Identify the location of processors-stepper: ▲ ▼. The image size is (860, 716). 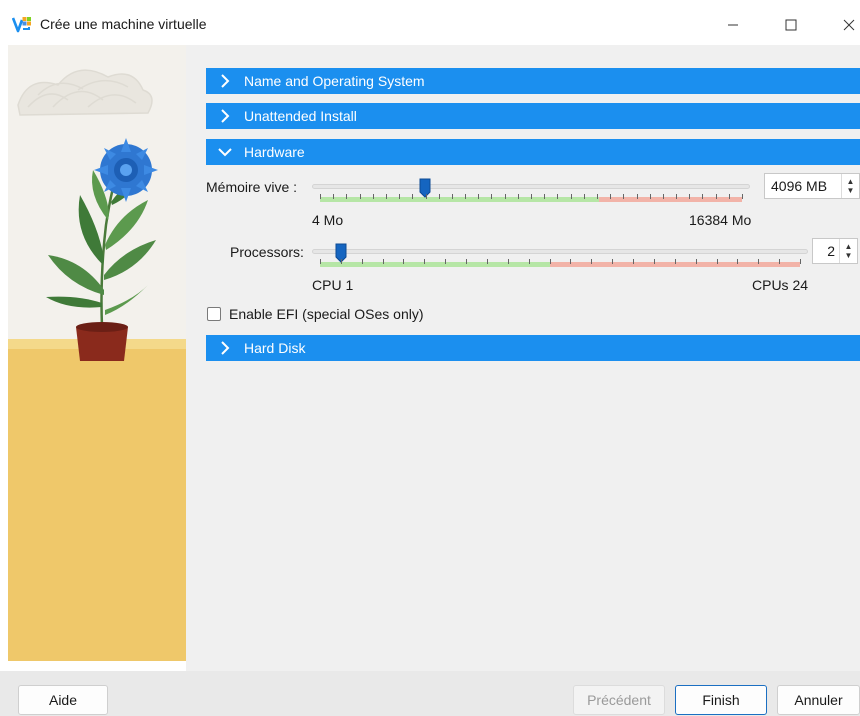
(848, 251).